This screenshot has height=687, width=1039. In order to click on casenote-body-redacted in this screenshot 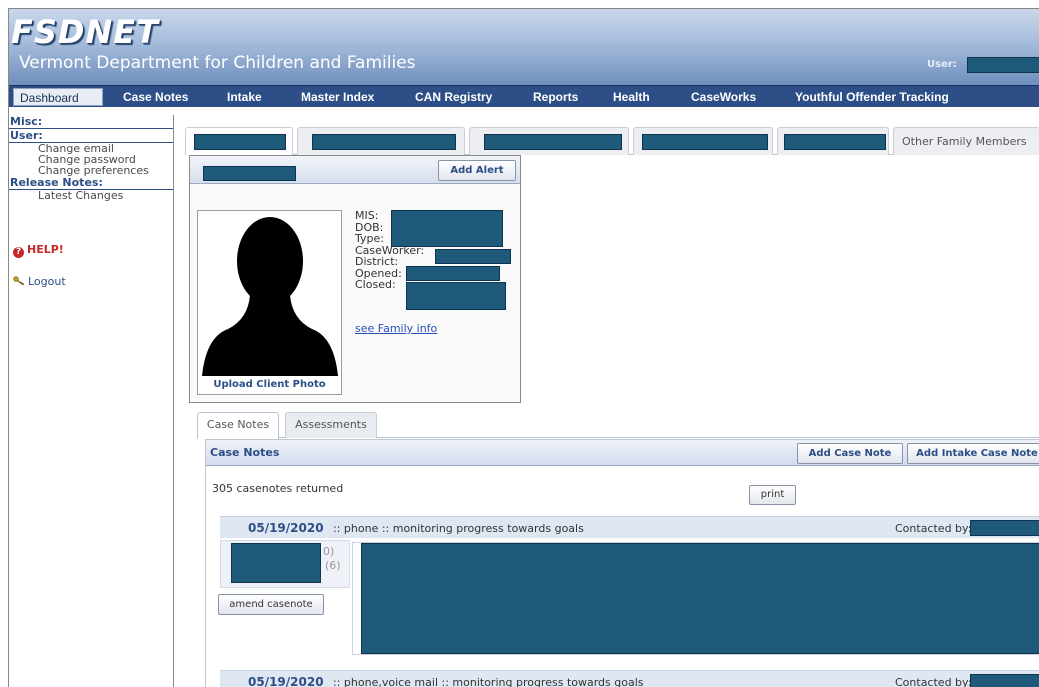, I will do `click(700, 598)`.